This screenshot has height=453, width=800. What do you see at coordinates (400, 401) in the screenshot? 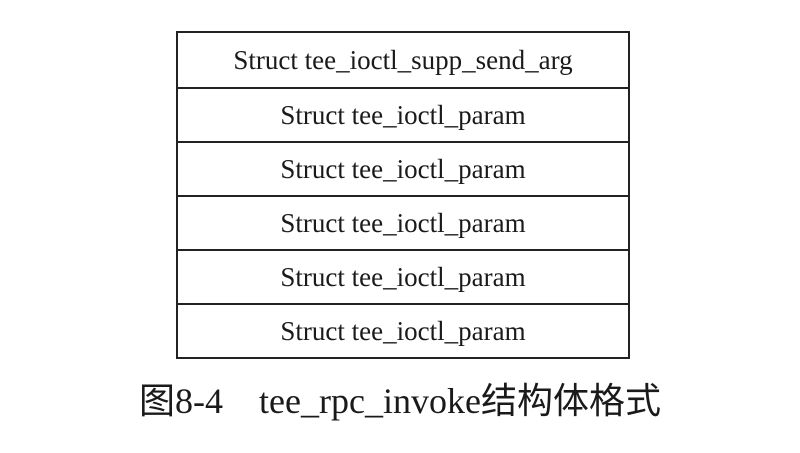
I see `figure-caption: 图8-4 tee_rpc_invoke结构体格式` at bounding box center [400, 401].